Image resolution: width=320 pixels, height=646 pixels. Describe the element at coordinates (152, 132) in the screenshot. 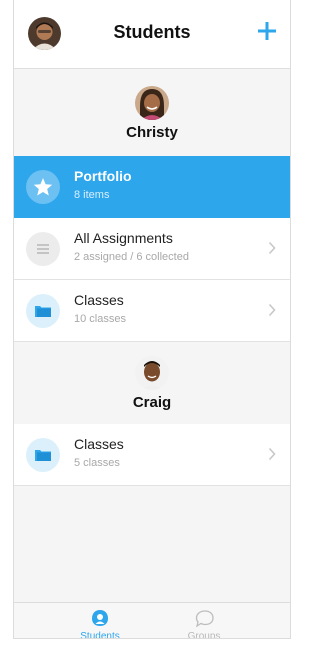

I see `student-name: Christy` at that location.